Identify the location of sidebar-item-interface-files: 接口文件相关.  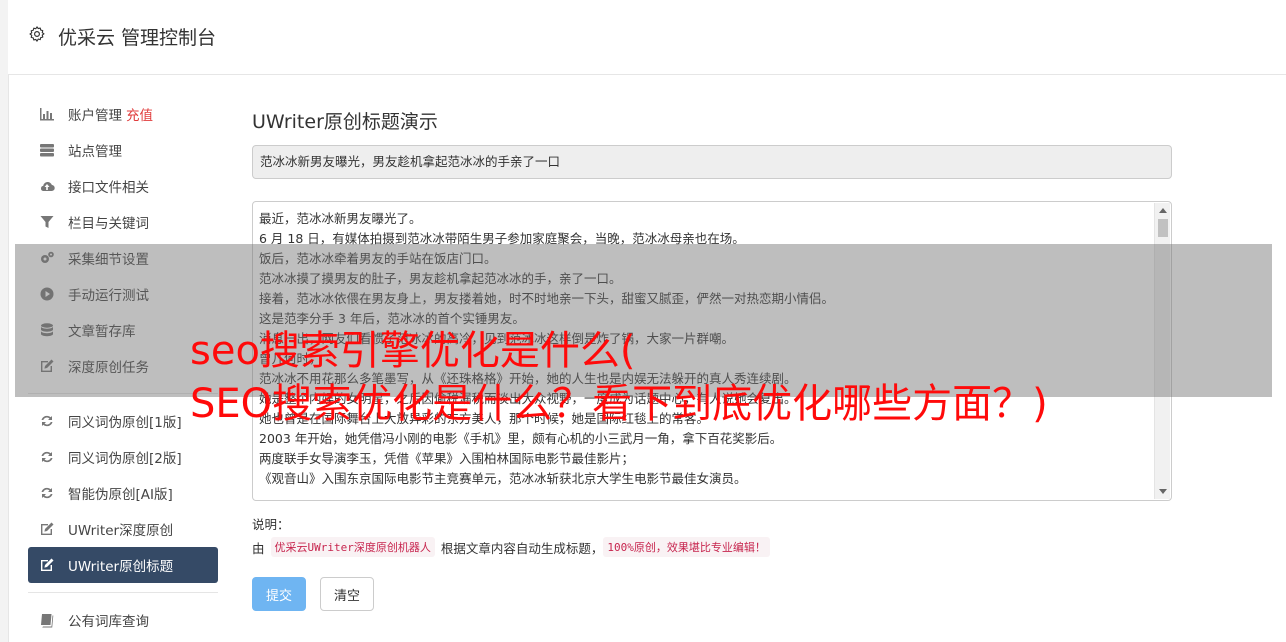
(123, 186).